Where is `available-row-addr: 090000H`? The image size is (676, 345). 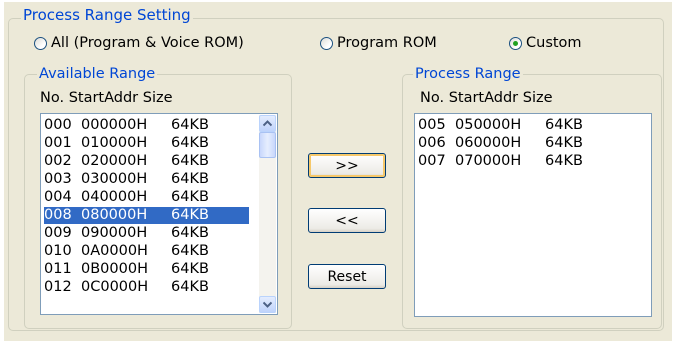 available-row-addr: 090000H is located at coordinates (114, 233).